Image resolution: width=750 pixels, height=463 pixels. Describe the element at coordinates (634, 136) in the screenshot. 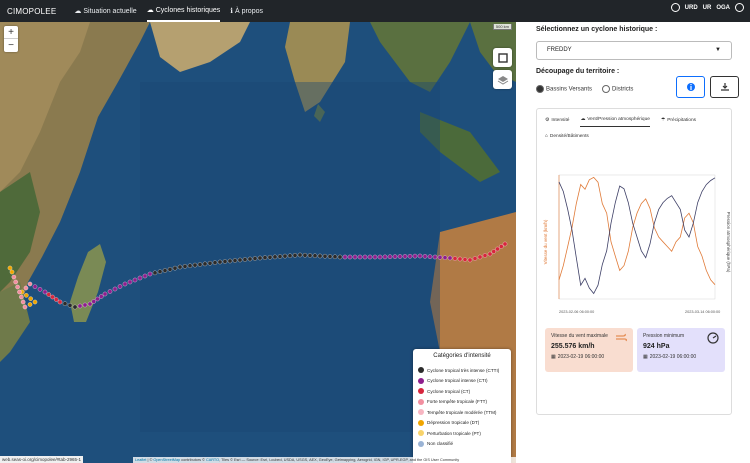

I see `tab-densite-batiments: ⌂ Densité/Bâtiments` at that location.